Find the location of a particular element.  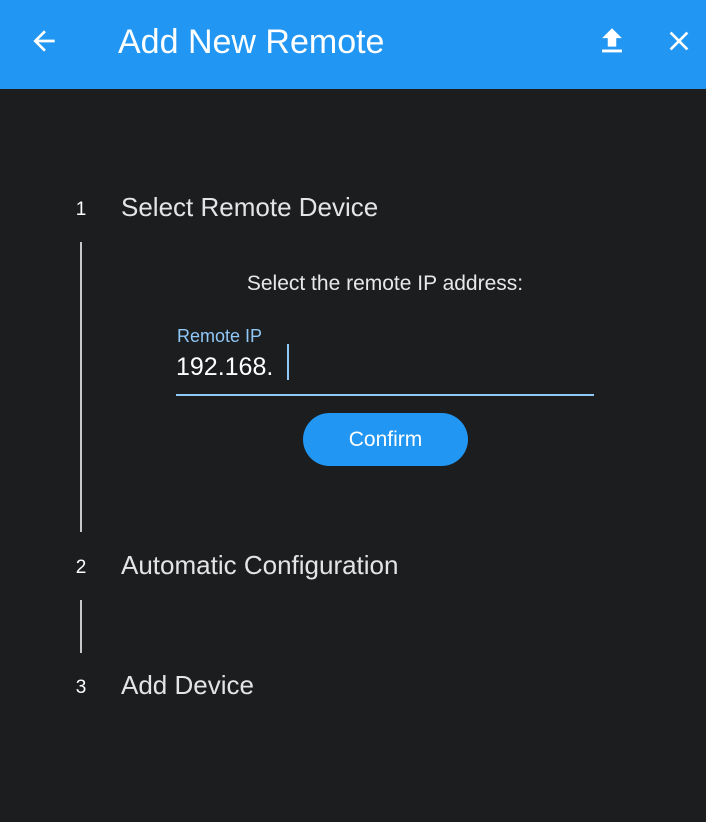

confirm-button: Confirm is located at coordinates (385, 439).